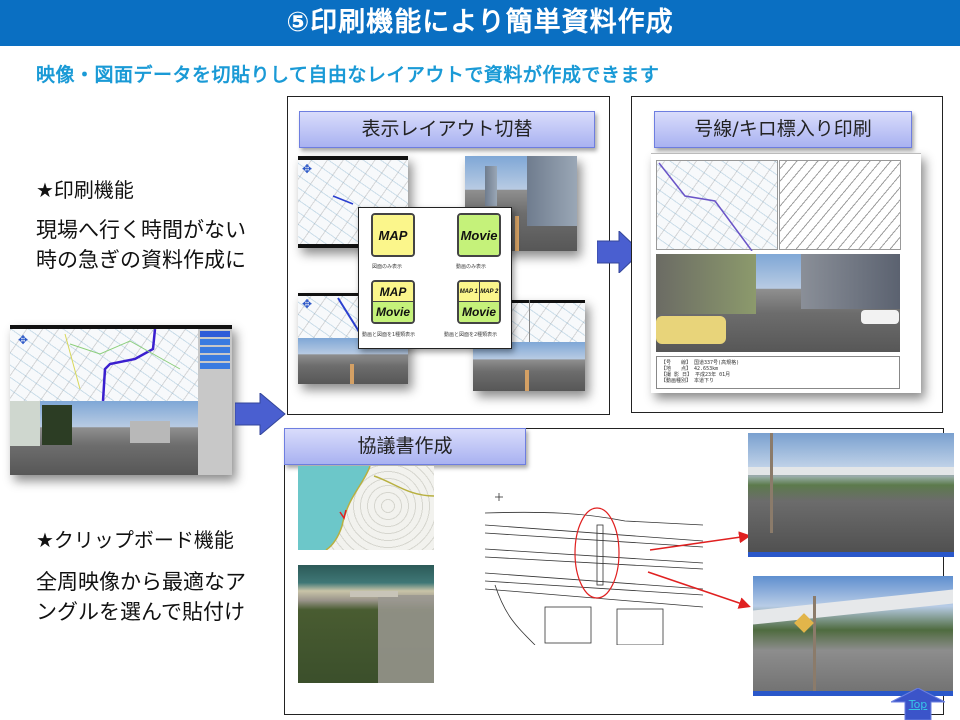  What do you see at coordinates (141, 260) in the screenshot?
I see `print-desc-line: 時の急ぎの資料作成に` at bounding box center [141, 260].